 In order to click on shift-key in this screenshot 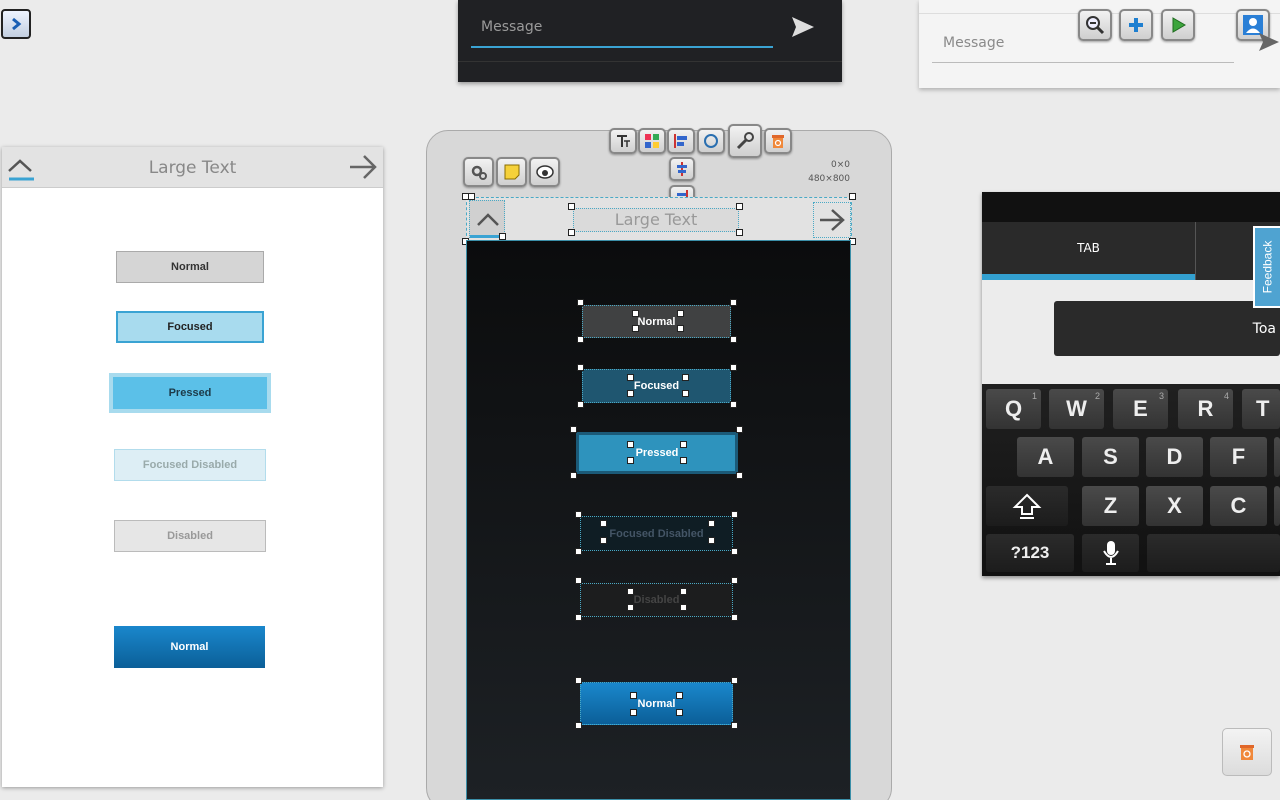, I will do `click(1027, 506)`.